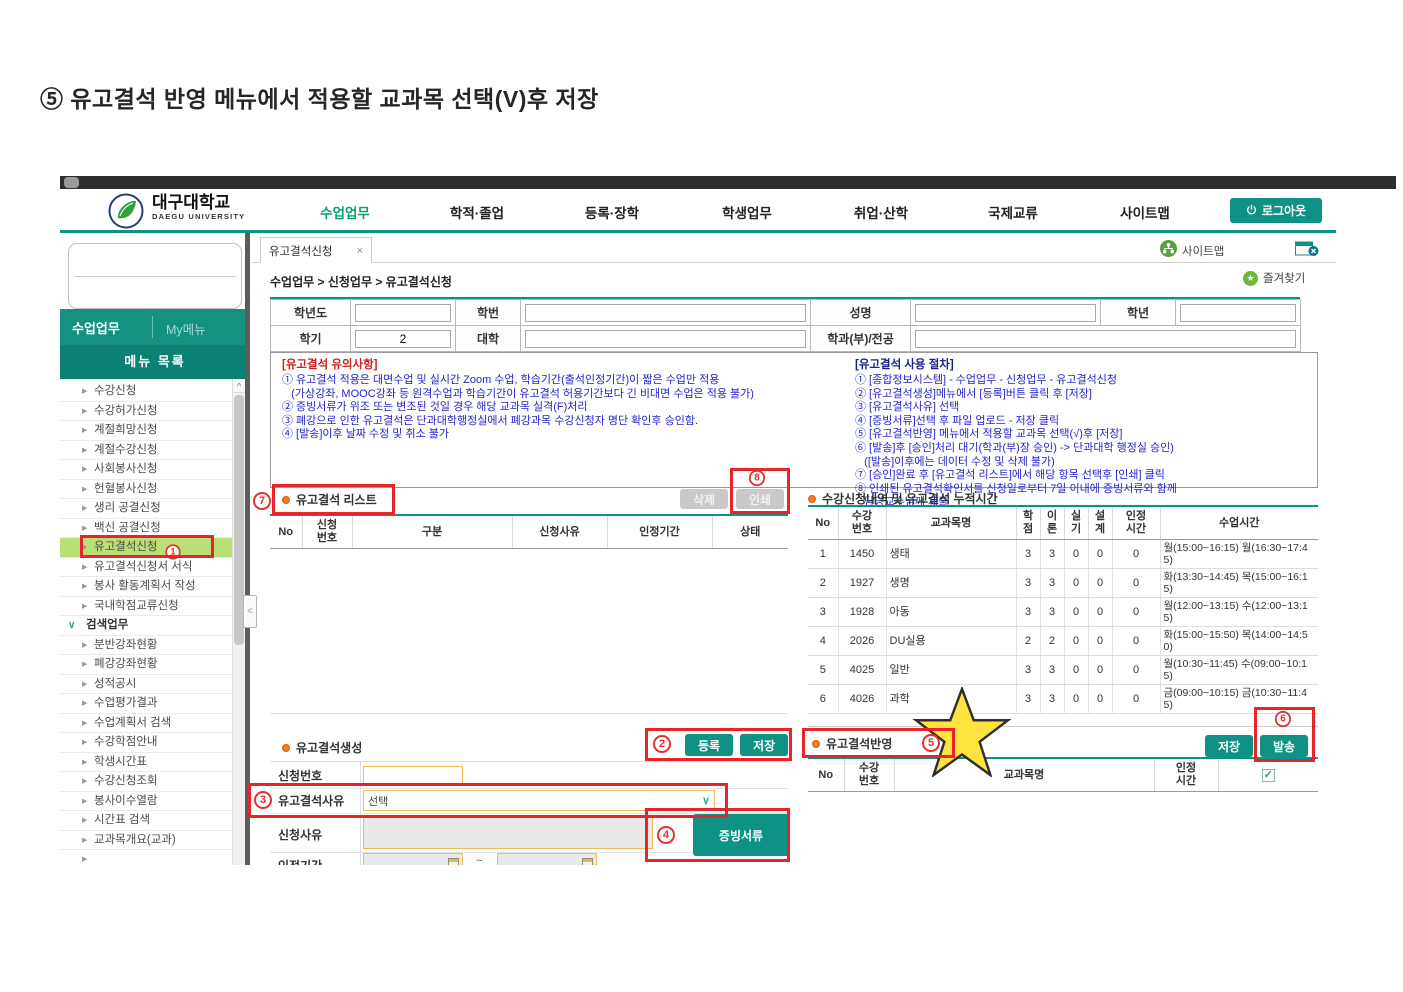 This screenshot has height=992, width=1403. Describe the element at coordinates (146, 528) in the screenshot. I see `sidebar-item: ▶ 백신 공결신청` at that location.